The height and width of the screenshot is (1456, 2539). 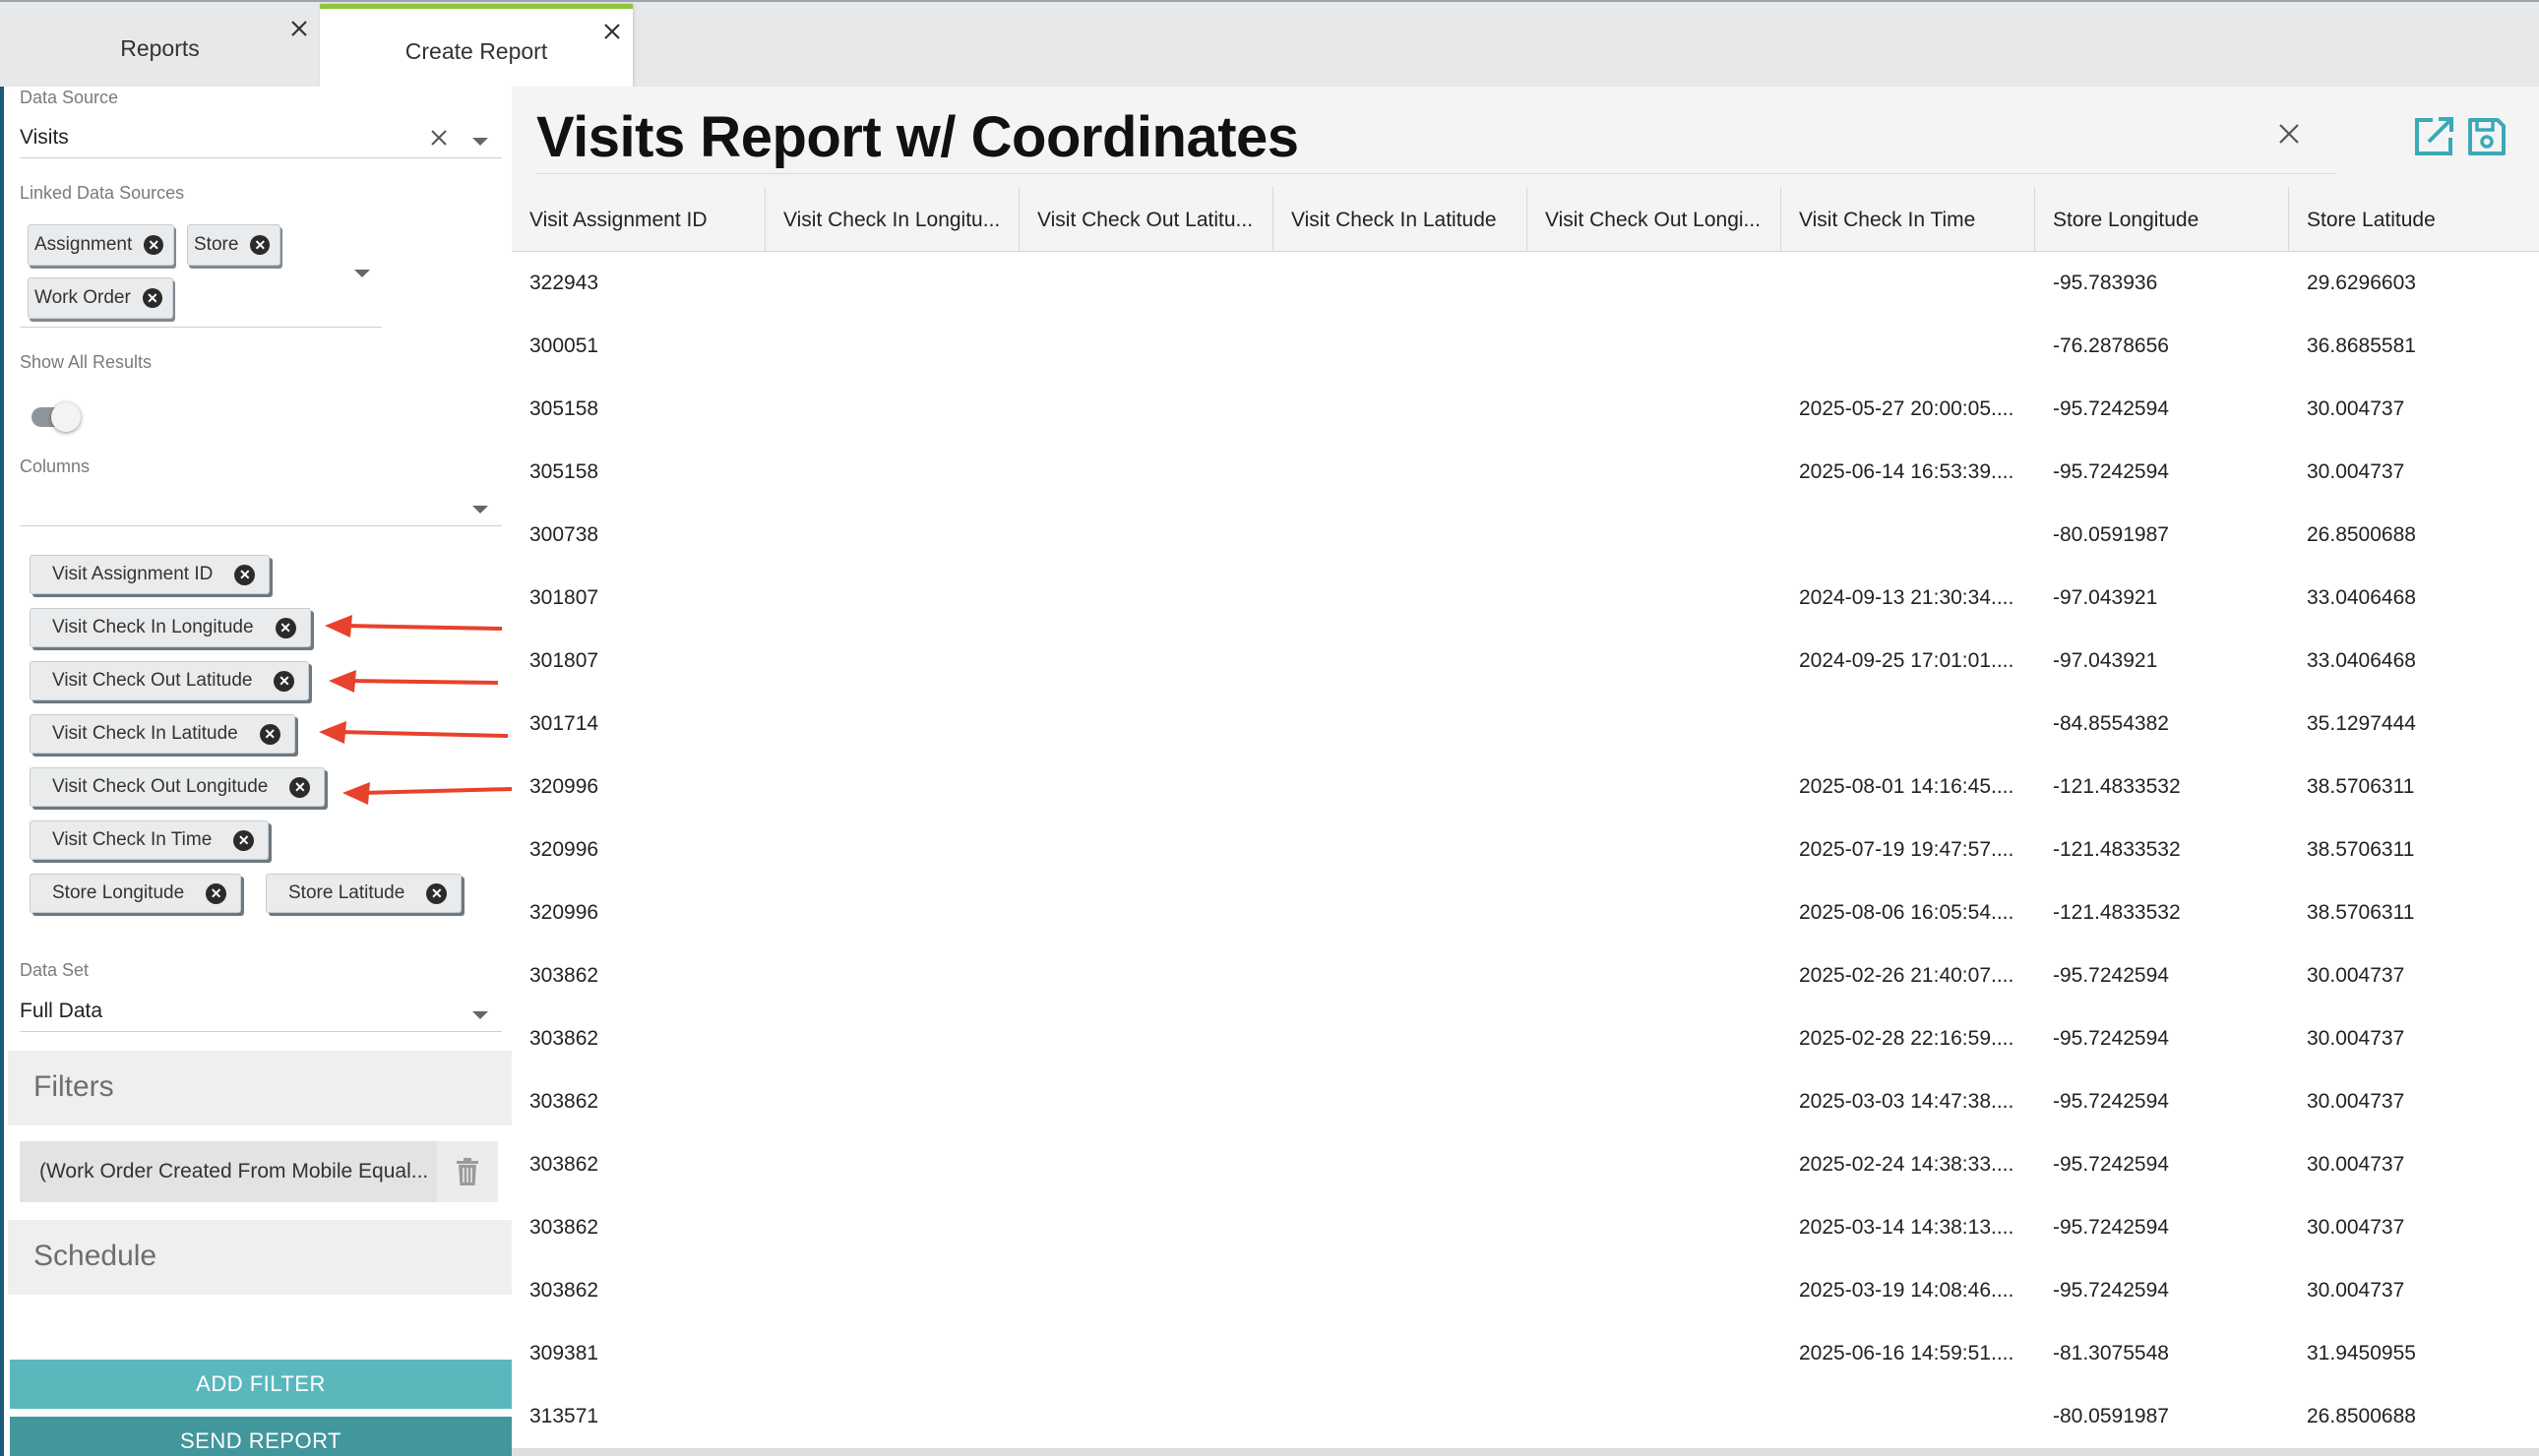 What do you see at coordinates (2361, 660) in the screenshot?
I see `table-cell: 33.0406468` at bounding box center [2361, 660].